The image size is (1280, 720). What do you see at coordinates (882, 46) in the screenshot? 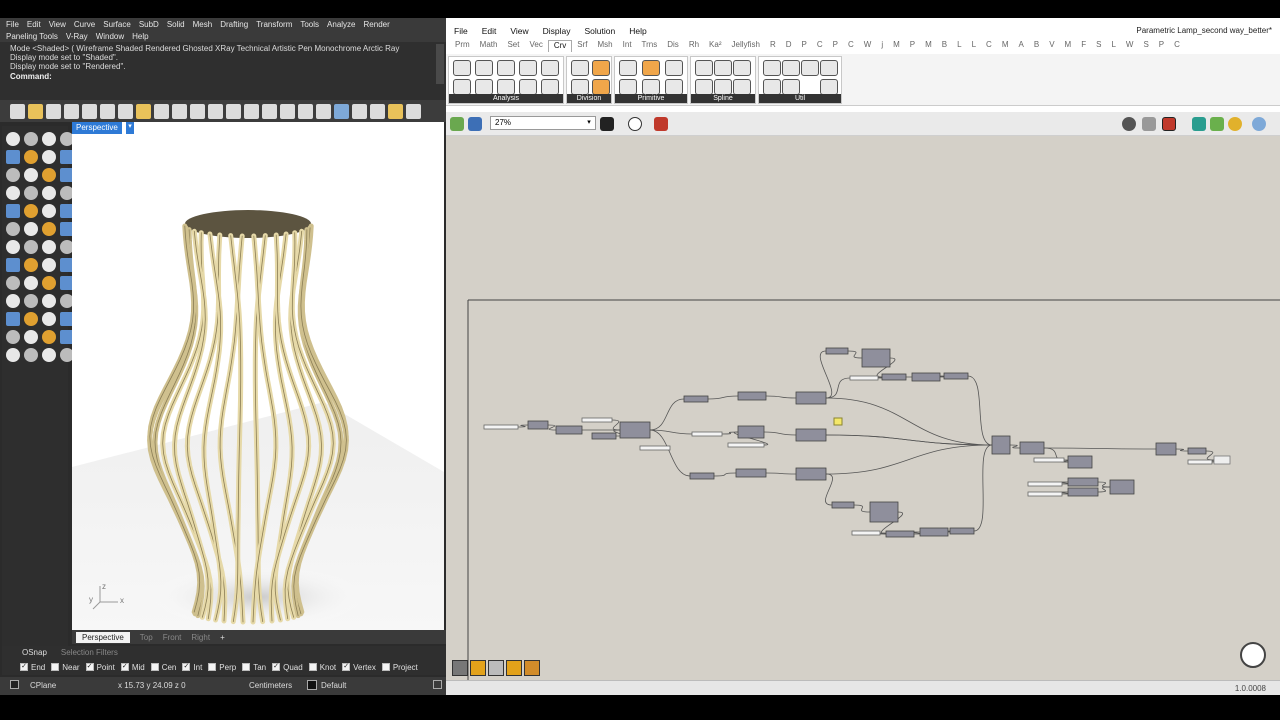
I see `gh-tab: j` at bounding box center [882, 46].